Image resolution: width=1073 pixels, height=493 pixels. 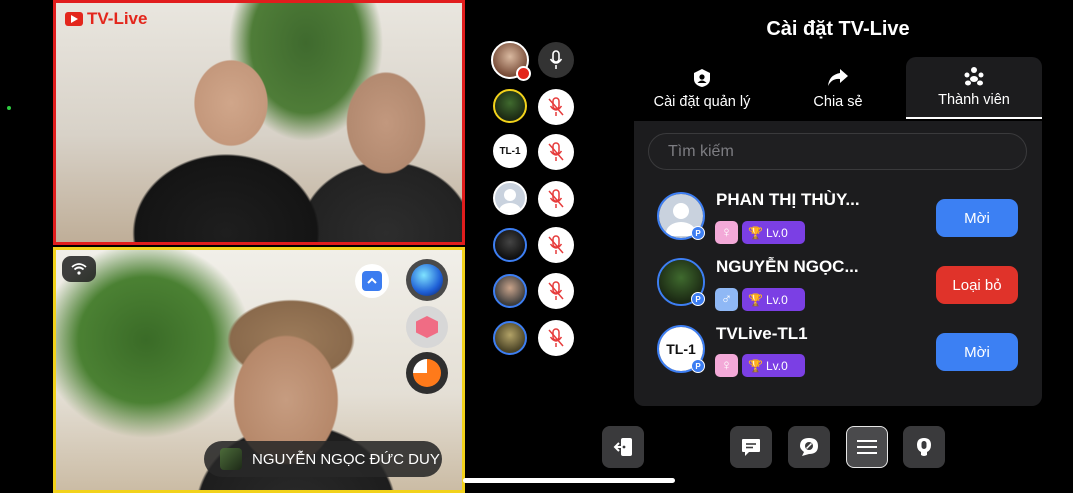 I want to click on mic-toggle-button, so click(x=924, y=447).